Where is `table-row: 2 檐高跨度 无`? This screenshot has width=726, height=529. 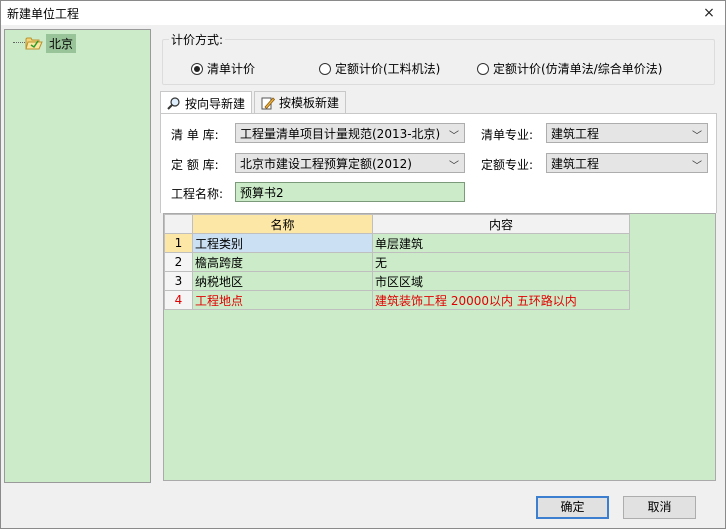
table-row: 2 檐高跨度 无 is located at coordinates (397, 262).